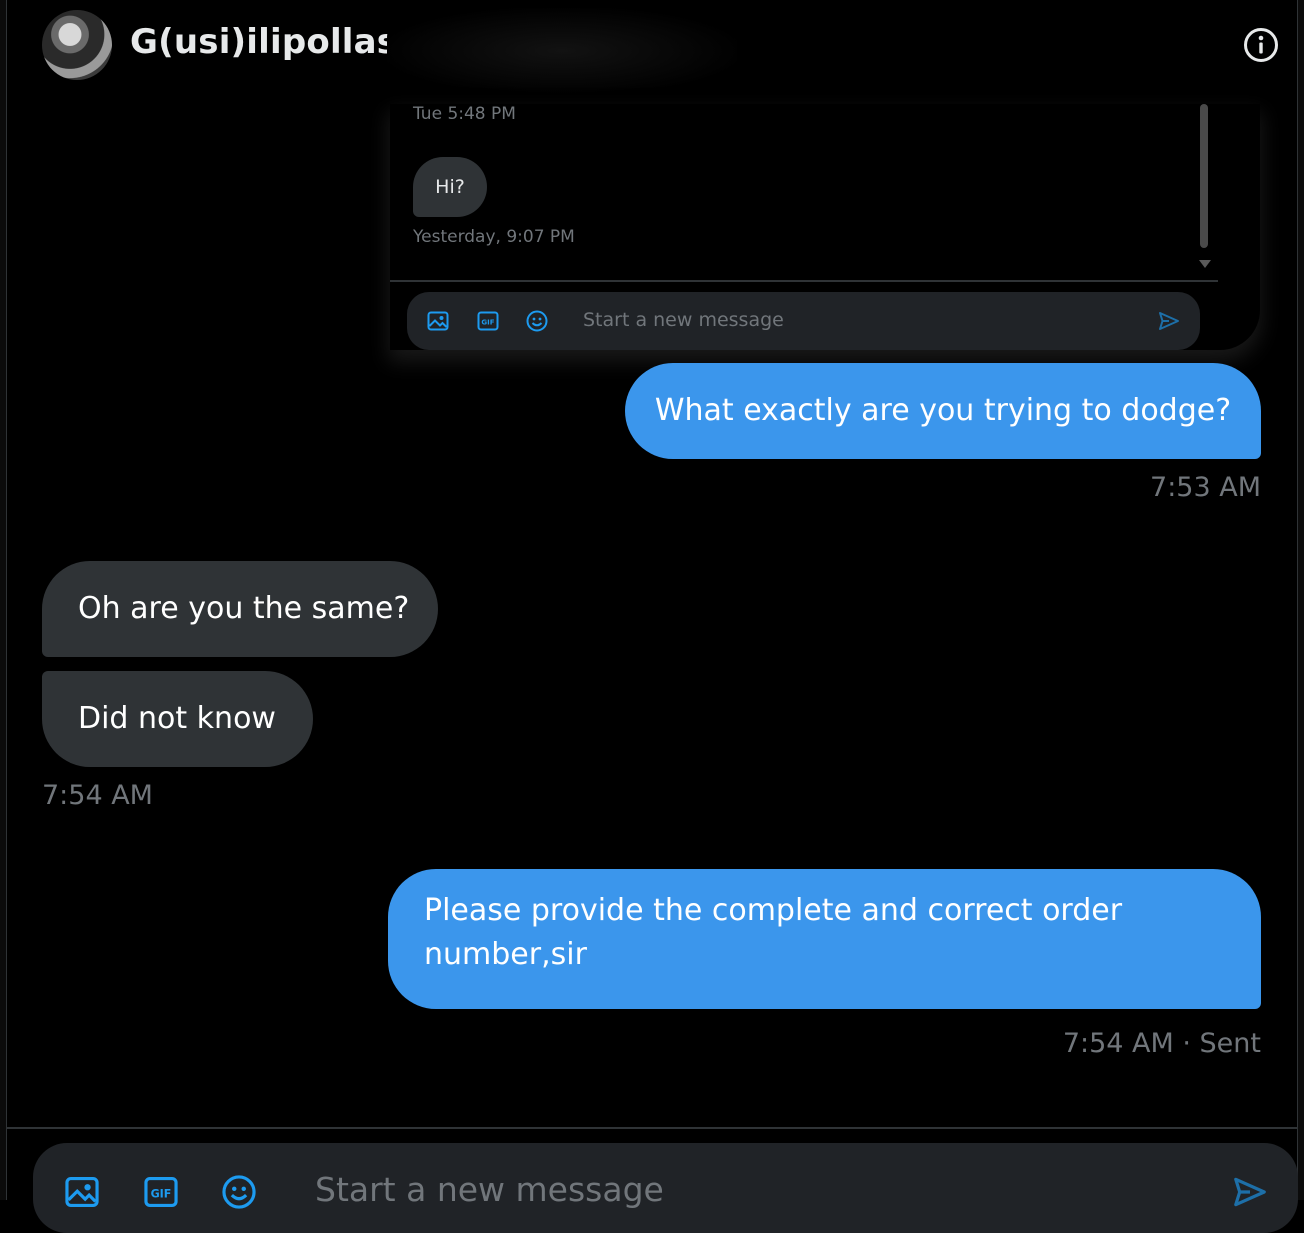 This screenshot has width=1304, height=1233. Describe the element at coordinates (943, 411) in the screenshot. I see `outgoing-message: What exactly are you trying to dodge?` at that location.